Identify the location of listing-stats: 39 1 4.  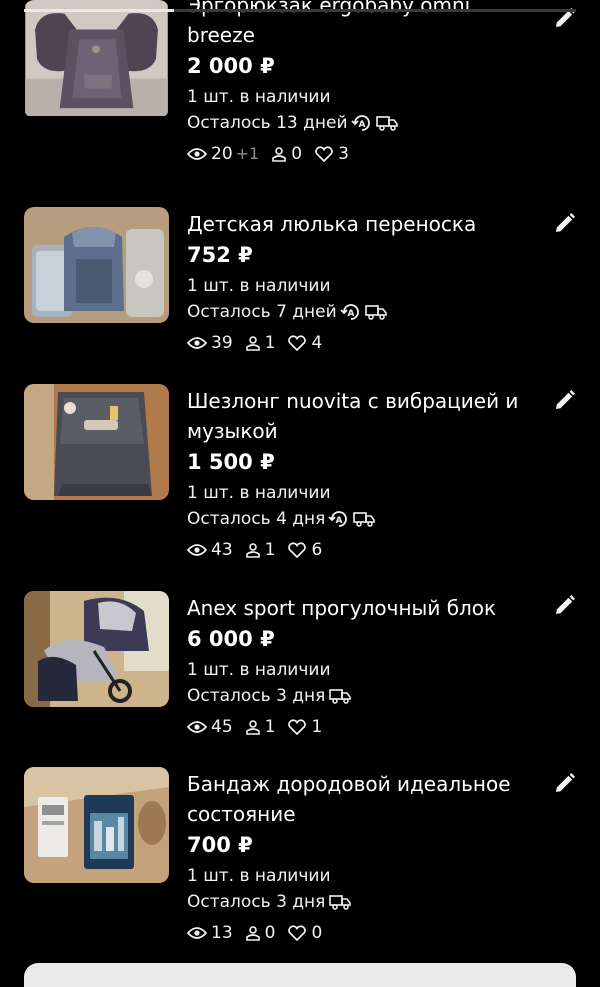
(359, 343).